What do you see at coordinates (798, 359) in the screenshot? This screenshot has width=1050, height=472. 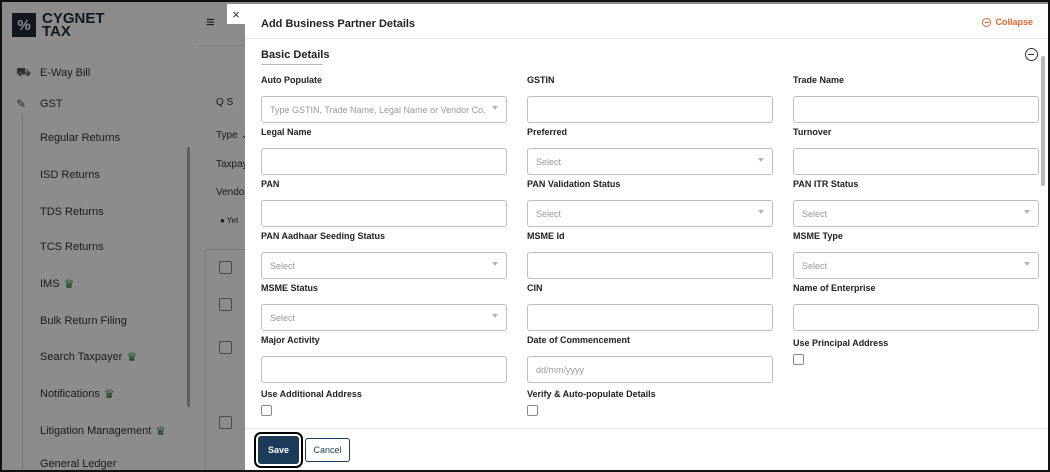 I see `use-principal-address-checkbox` at bounding box center [798, 359].